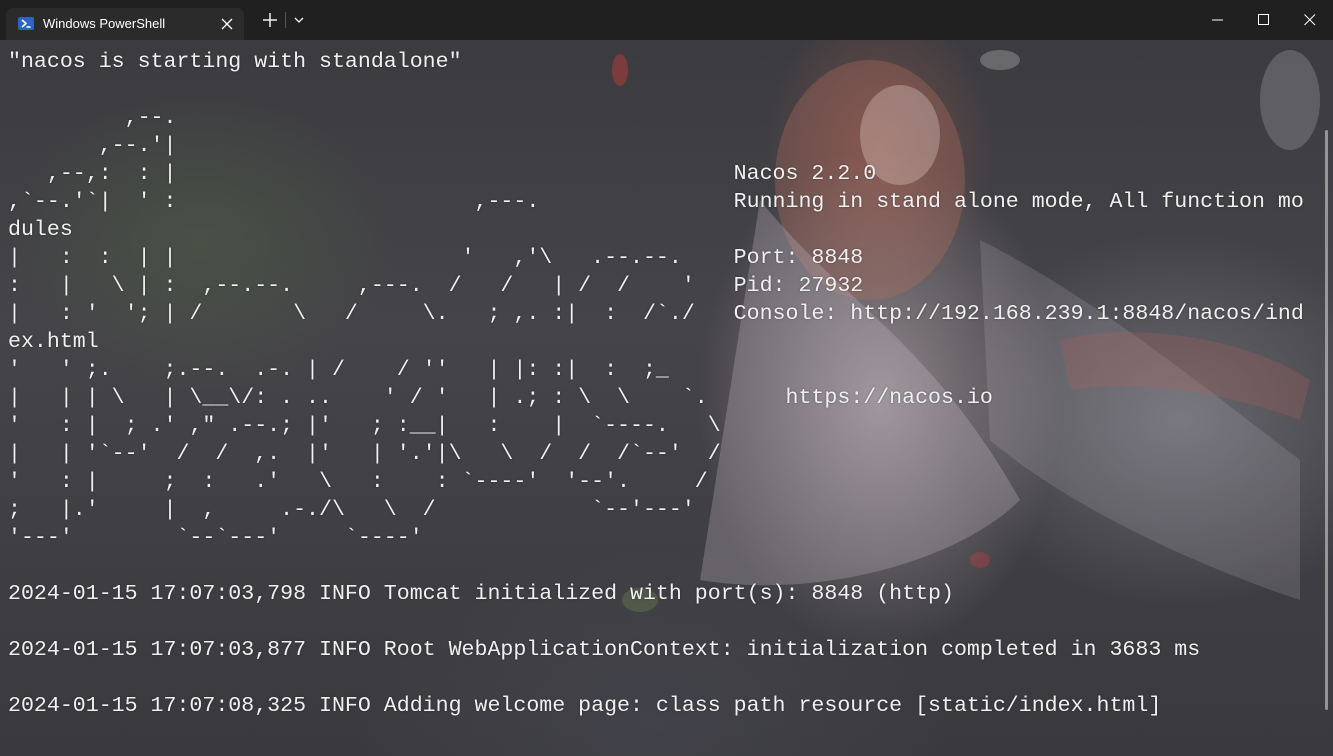 This screenshot has height=756, width=1333. What do you see at coordinates (338, 370) in the screenshot?
I see `terminal-line: ' ' ;. ;.--. .-. | / / '' | |: :| : ;_` at bounding box center [338, 370].